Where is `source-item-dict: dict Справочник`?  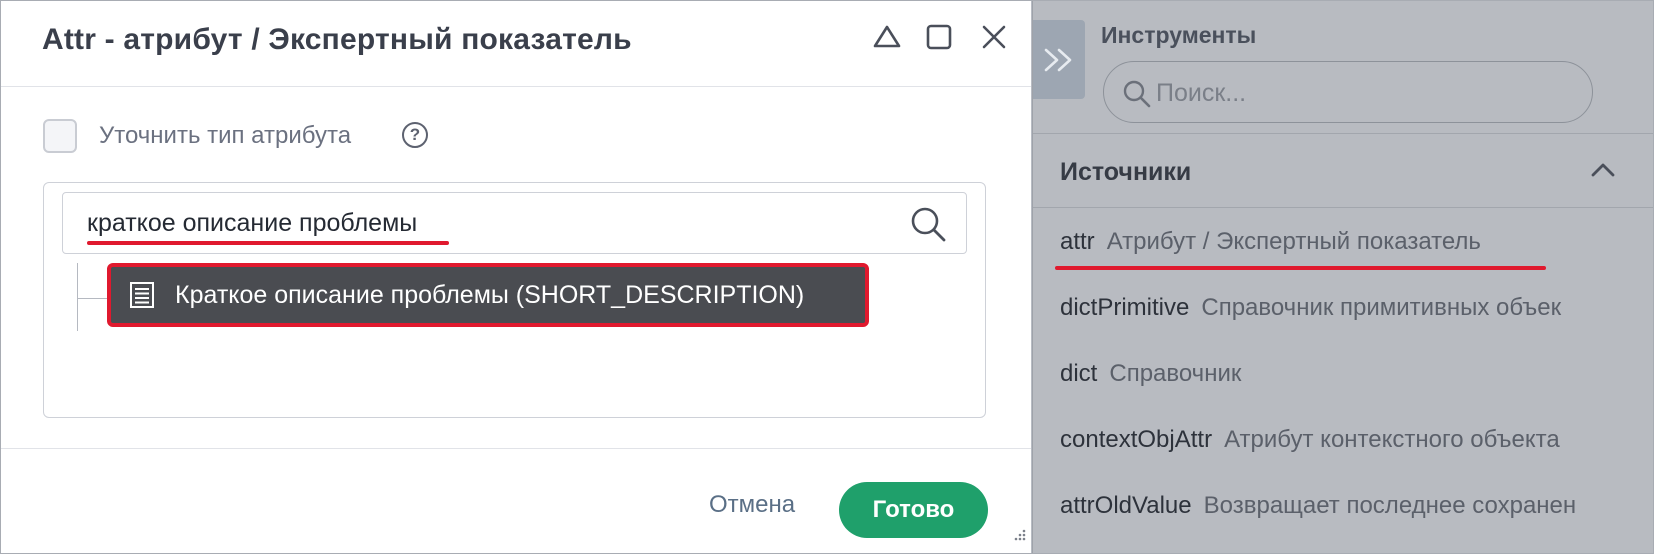
source-item-dict: dict Справочник is located at coordinates (1150, 374).